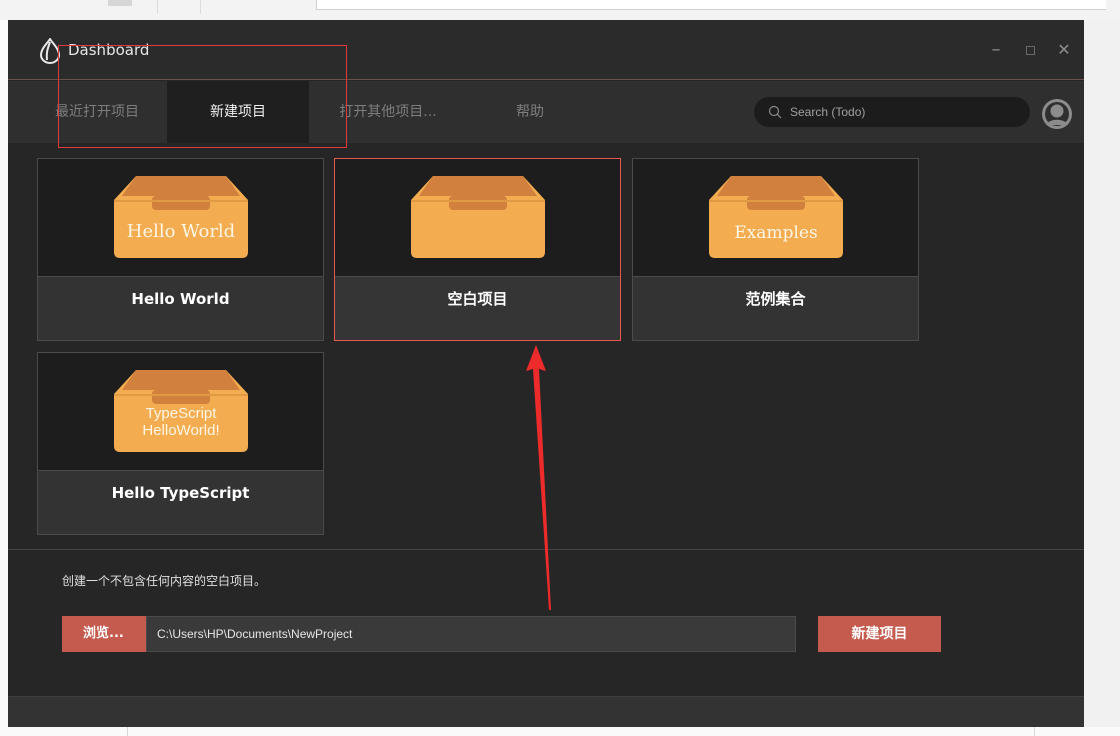  I want to click on box-label: Hello World, so click(181, 231).